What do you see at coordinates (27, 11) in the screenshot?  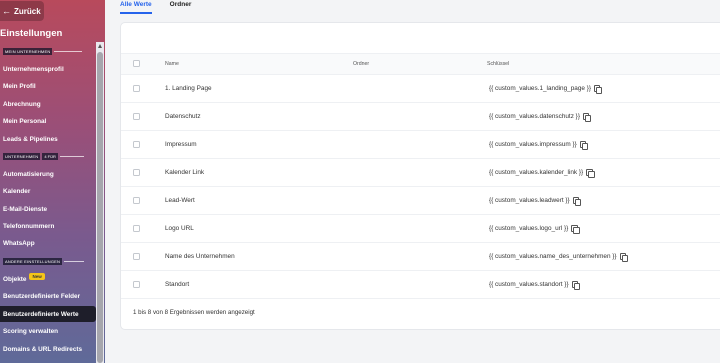 I see `back-button-label: Zurück` at bounding box center [27, 11].